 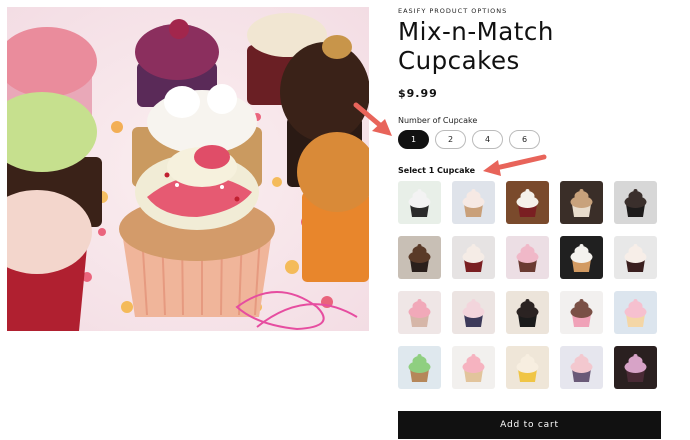 I want to click on product-title: Mix-n-Match Cupcakes, so click(x=476, y=46).